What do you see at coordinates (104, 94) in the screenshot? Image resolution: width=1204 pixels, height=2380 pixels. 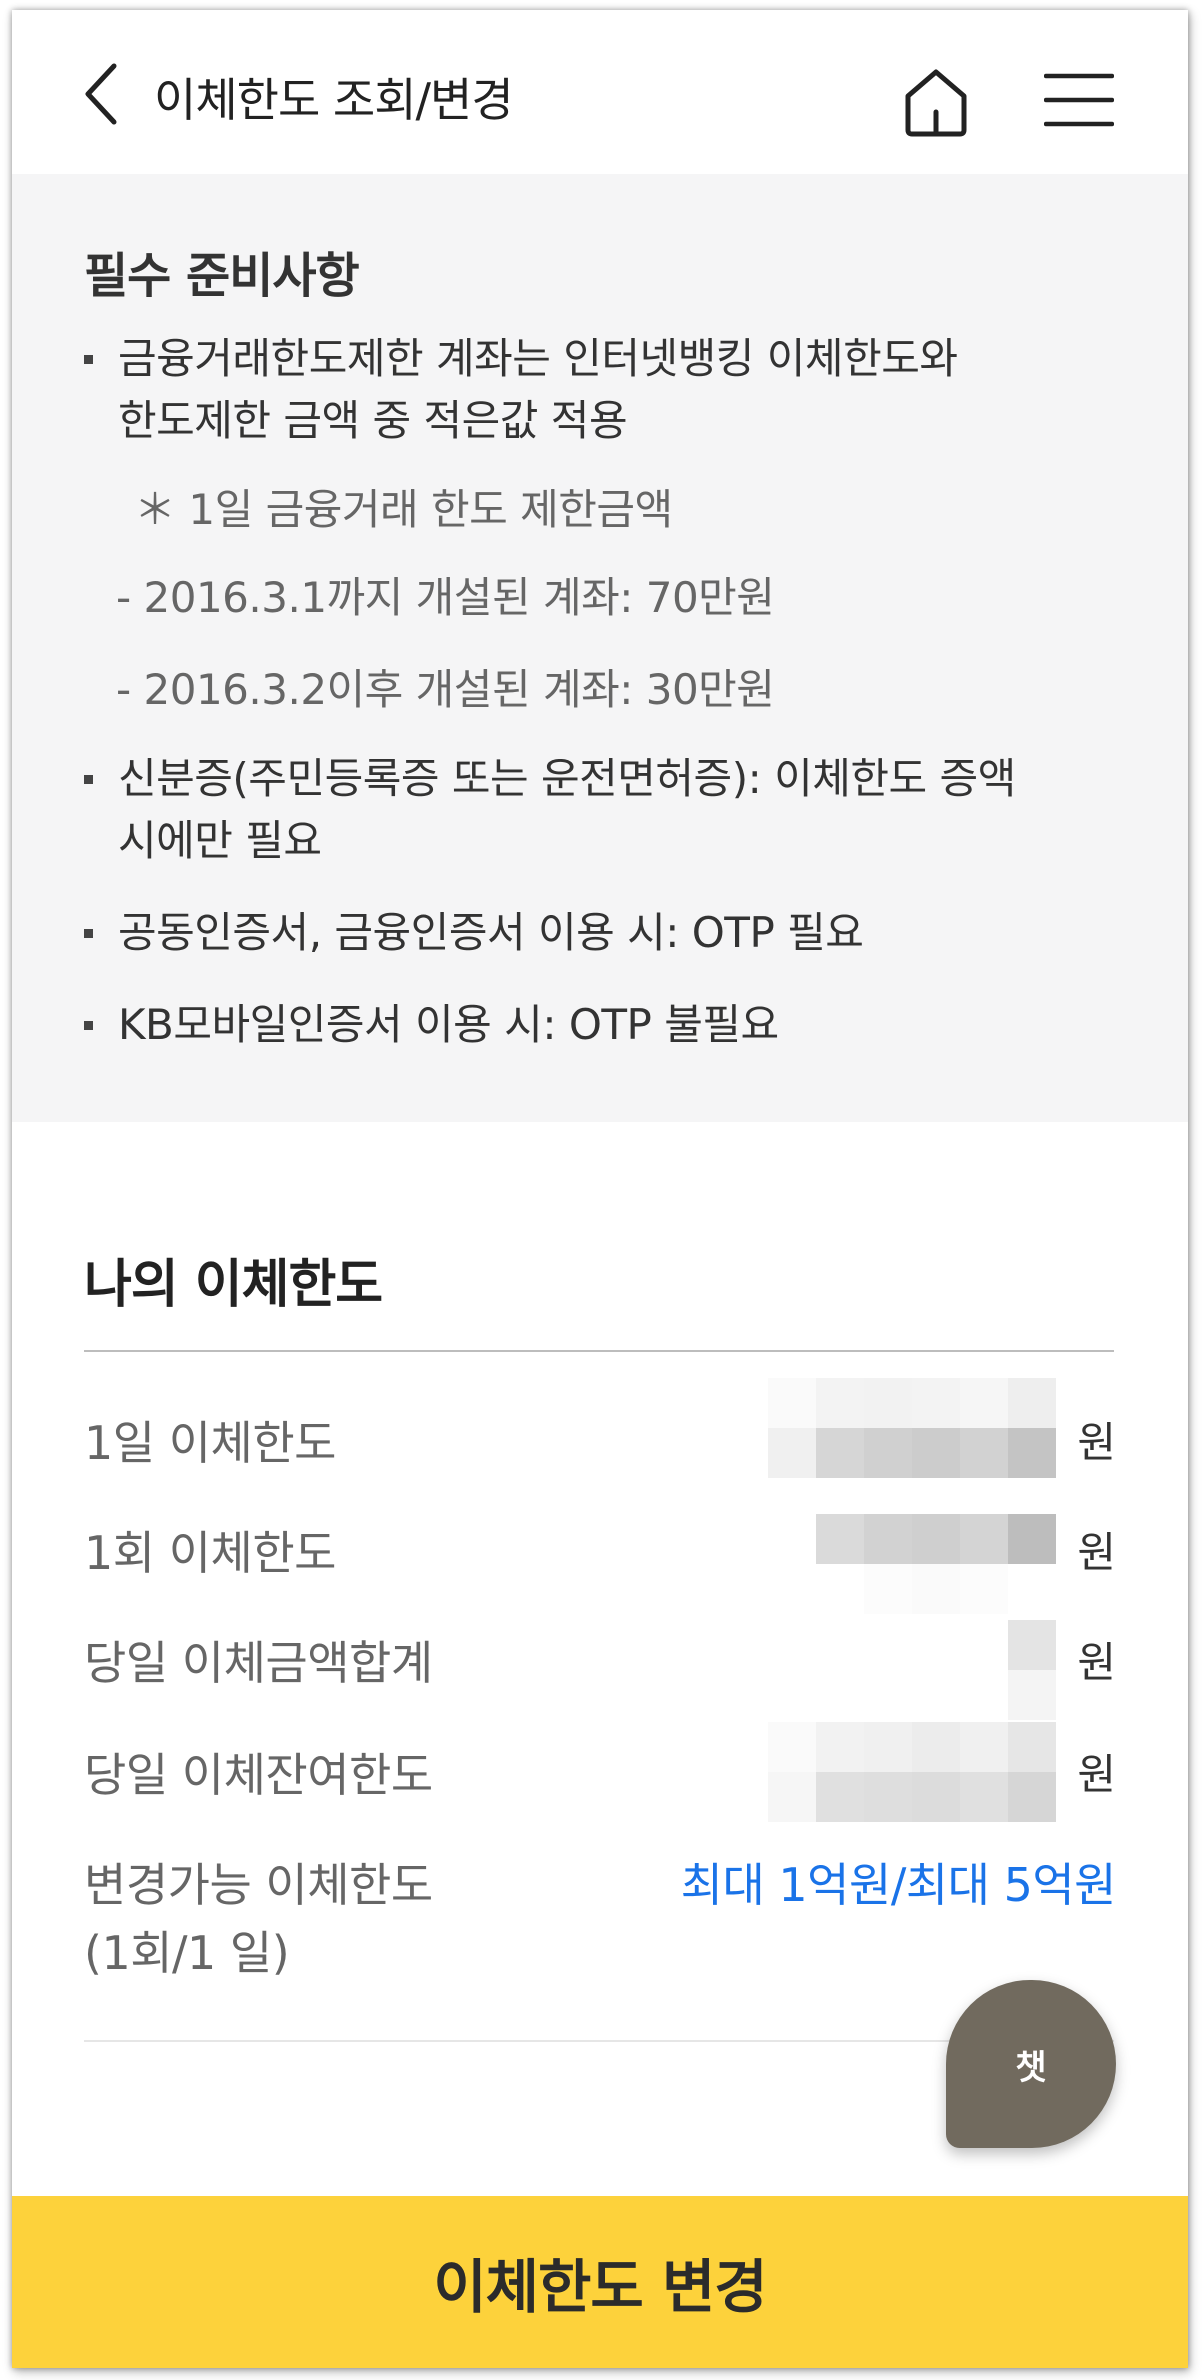 I see `chevron-left-icon` at bounding box center [104, 94].